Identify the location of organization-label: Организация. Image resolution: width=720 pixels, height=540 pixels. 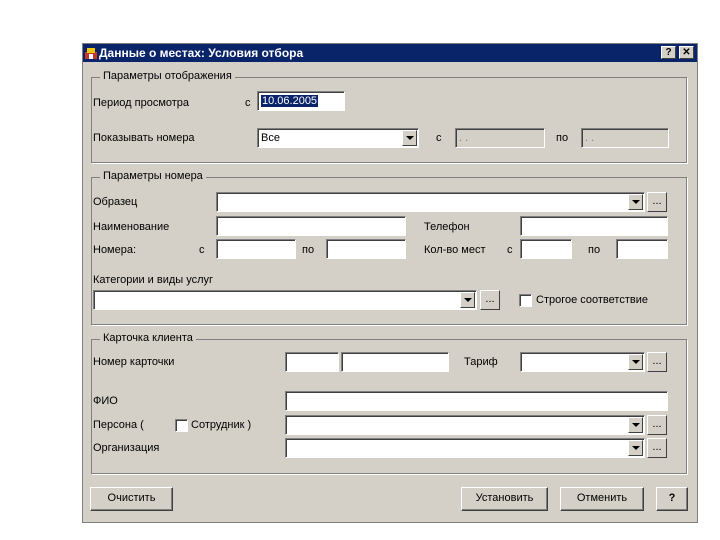
(126, 448).